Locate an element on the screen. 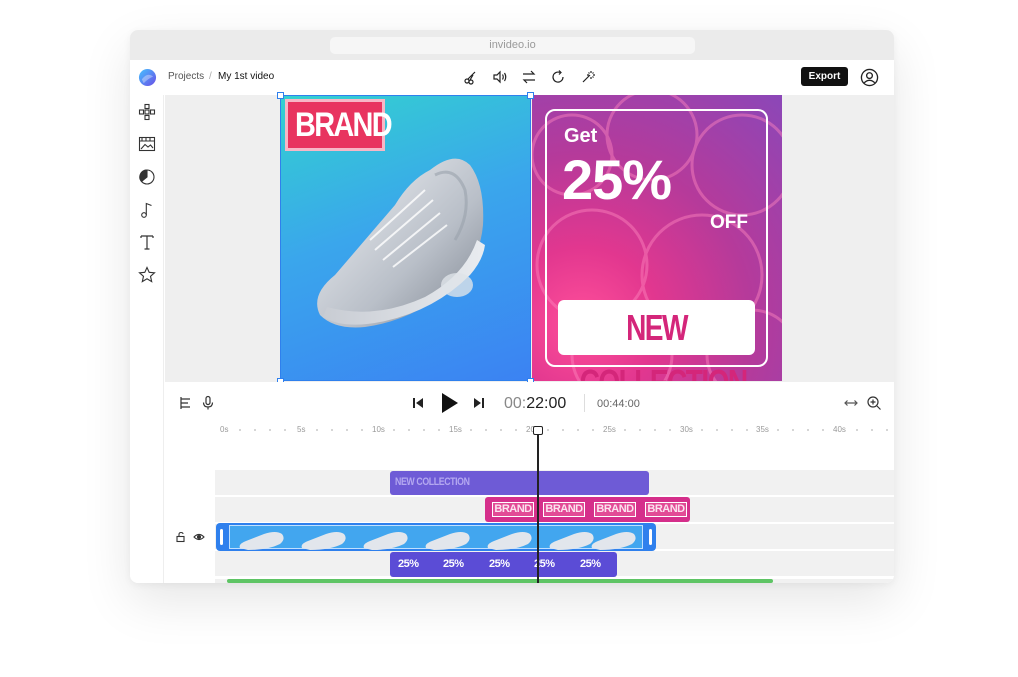 Image resolution: width=1018 pixels, height=677 pixels. timeline-ruler: 0s 5s 10s 15s 20s 25s 30s 35s 40s is located at coordinates (529, 431).